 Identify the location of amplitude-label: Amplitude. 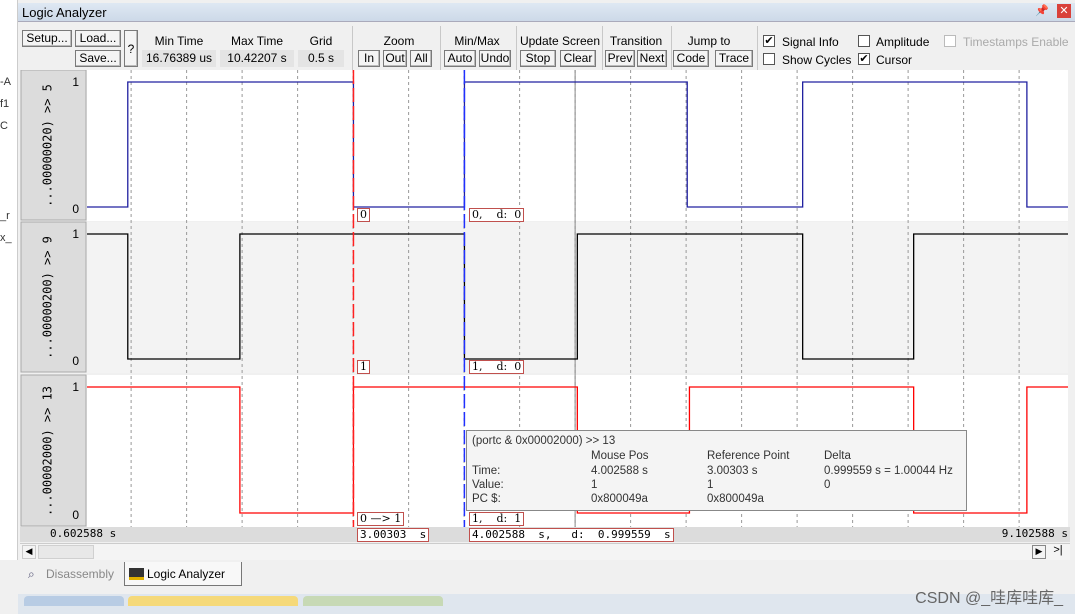
(903, 42).